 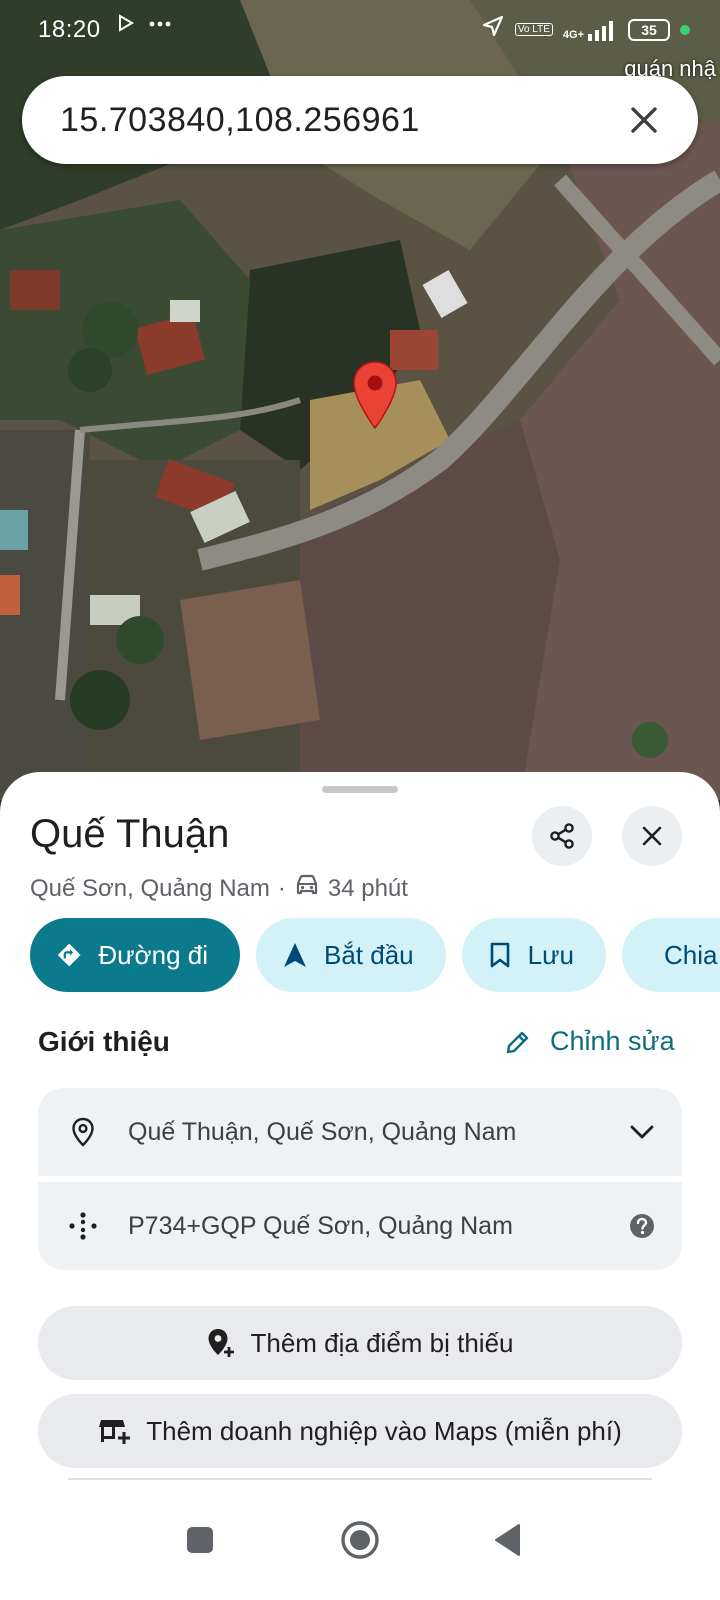 What do you see at coordinates (320, 1225) in the screenshot?
I see `plus-code-text: P734+GQP Quế Sơn, Quảng Nam` at bounding box center [320, 1225].